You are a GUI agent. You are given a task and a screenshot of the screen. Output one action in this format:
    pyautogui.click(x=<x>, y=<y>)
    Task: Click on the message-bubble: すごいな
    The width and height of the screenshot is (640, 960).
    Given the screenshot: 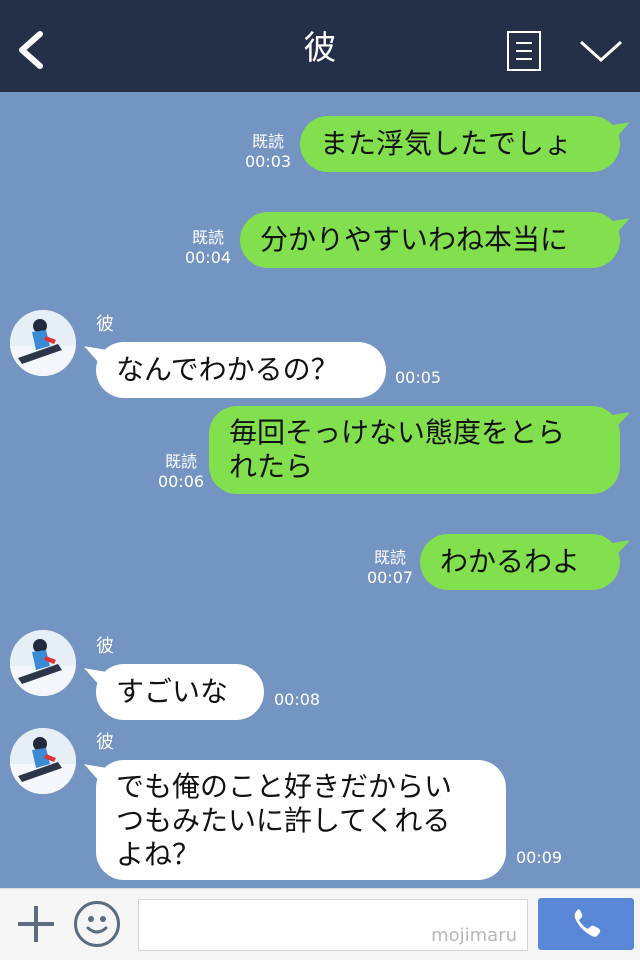 What is the action you would take?
    pyautogui.click(x=180, y=692)
    